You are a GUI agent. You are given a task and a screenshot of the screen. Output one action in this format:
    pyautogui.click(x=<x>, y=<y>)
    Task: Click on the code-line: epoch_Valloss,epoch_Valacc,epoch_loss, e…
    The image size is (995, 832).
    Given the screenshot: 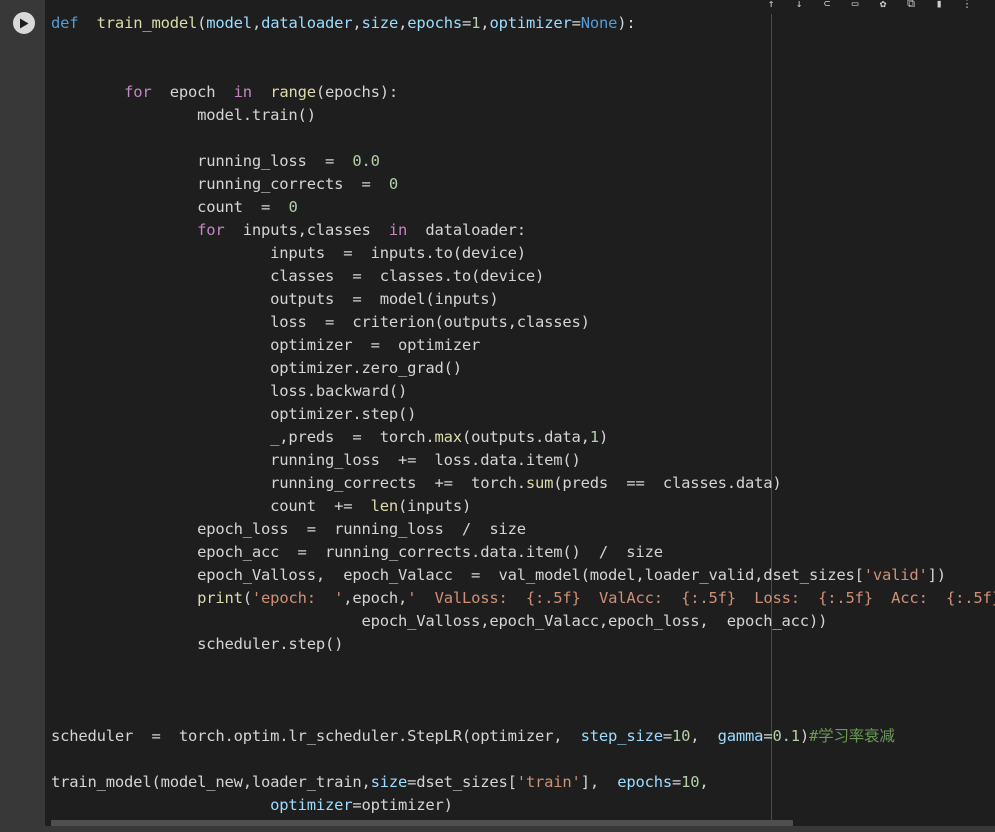 What is the action you would take?
    pyautogui.click(x=523, y=621)
    